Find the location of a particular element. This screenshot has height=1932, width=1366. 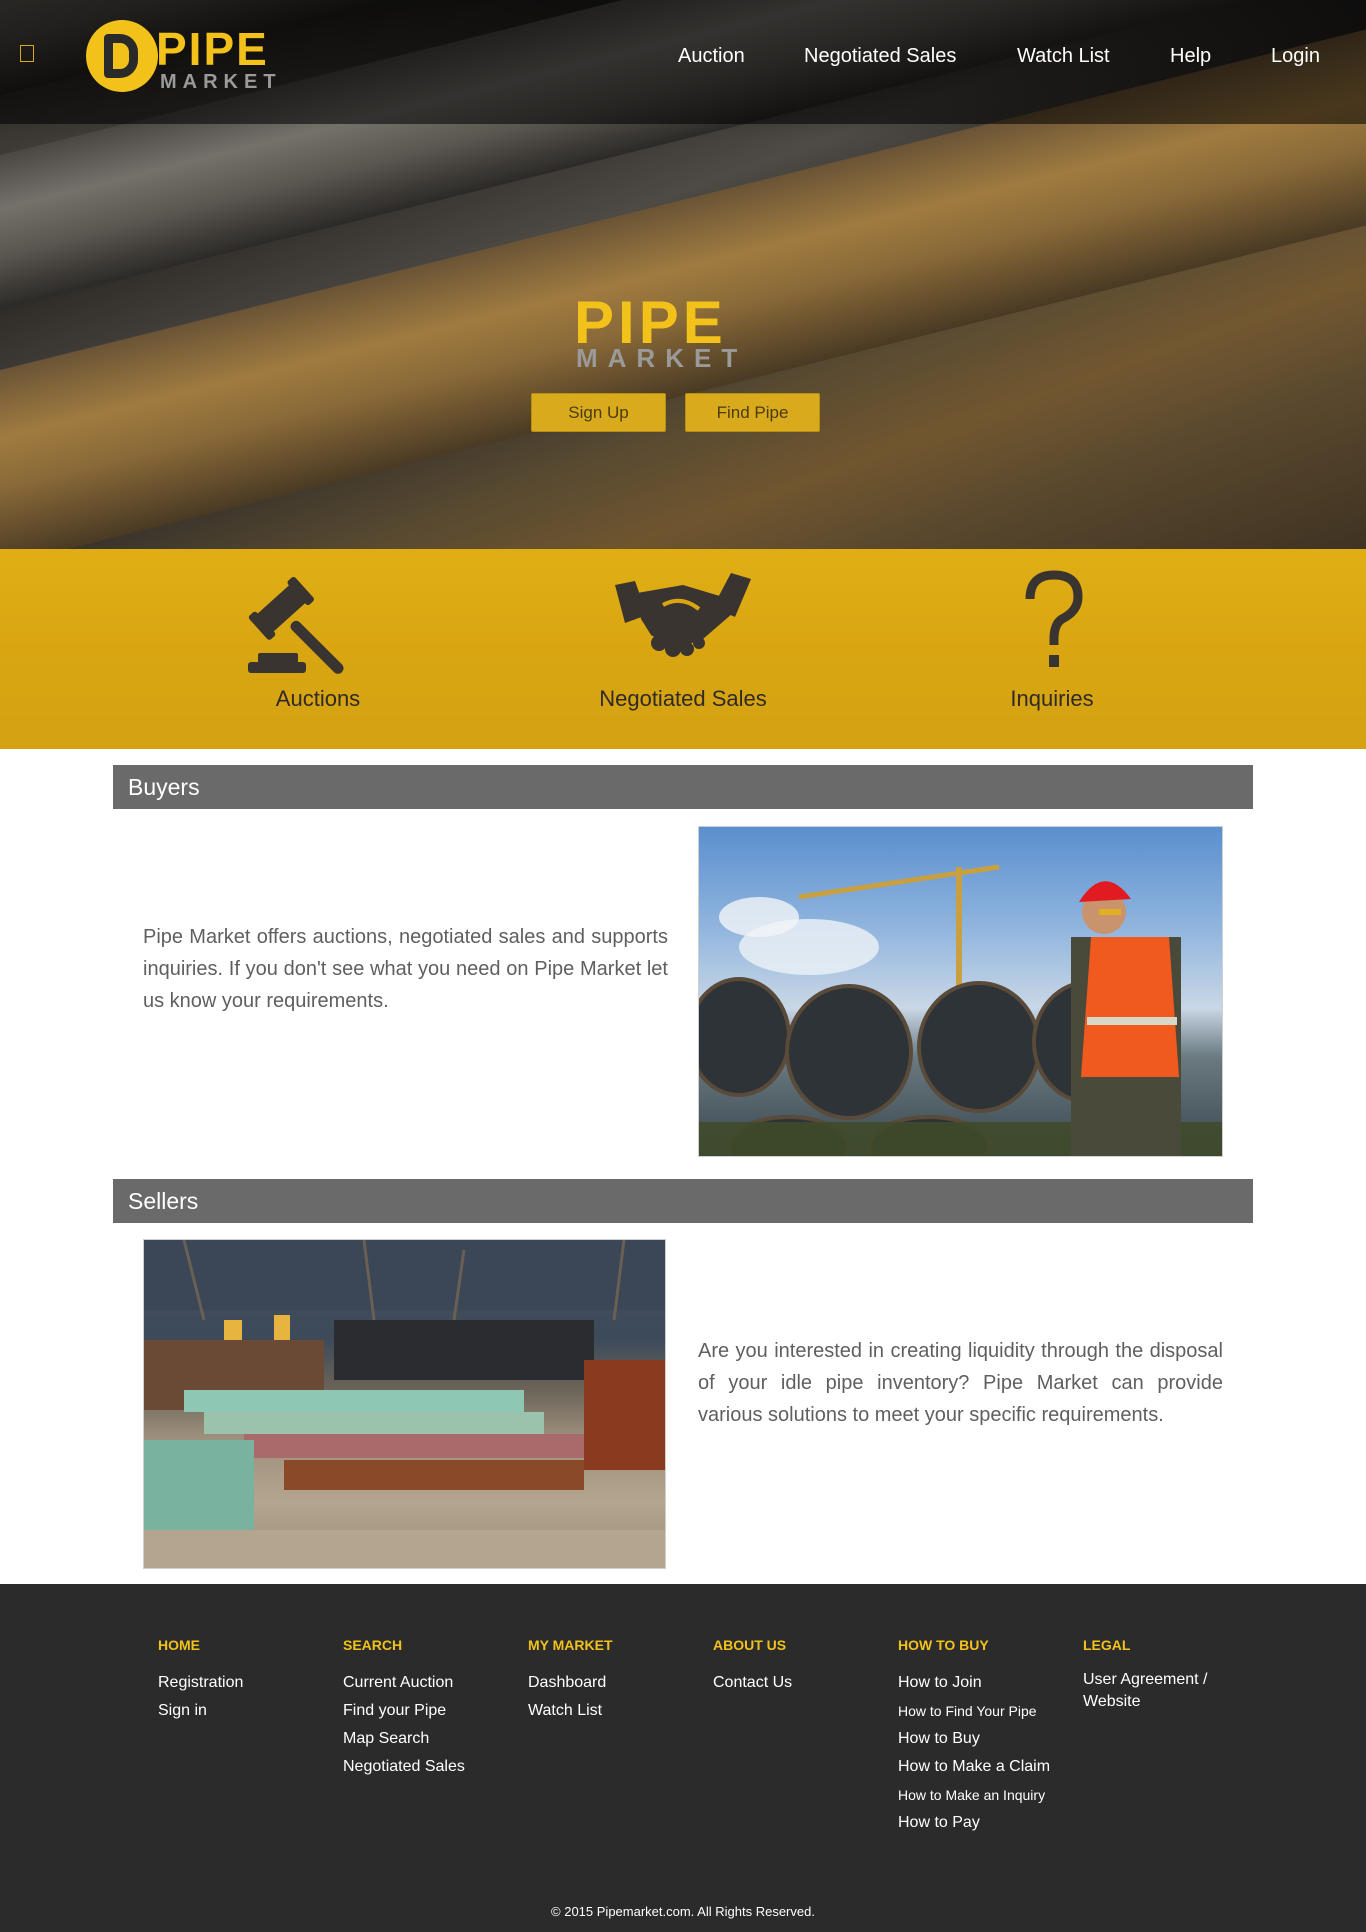

feature-auctions-label: Auctions is located at coordinates (318, 698).